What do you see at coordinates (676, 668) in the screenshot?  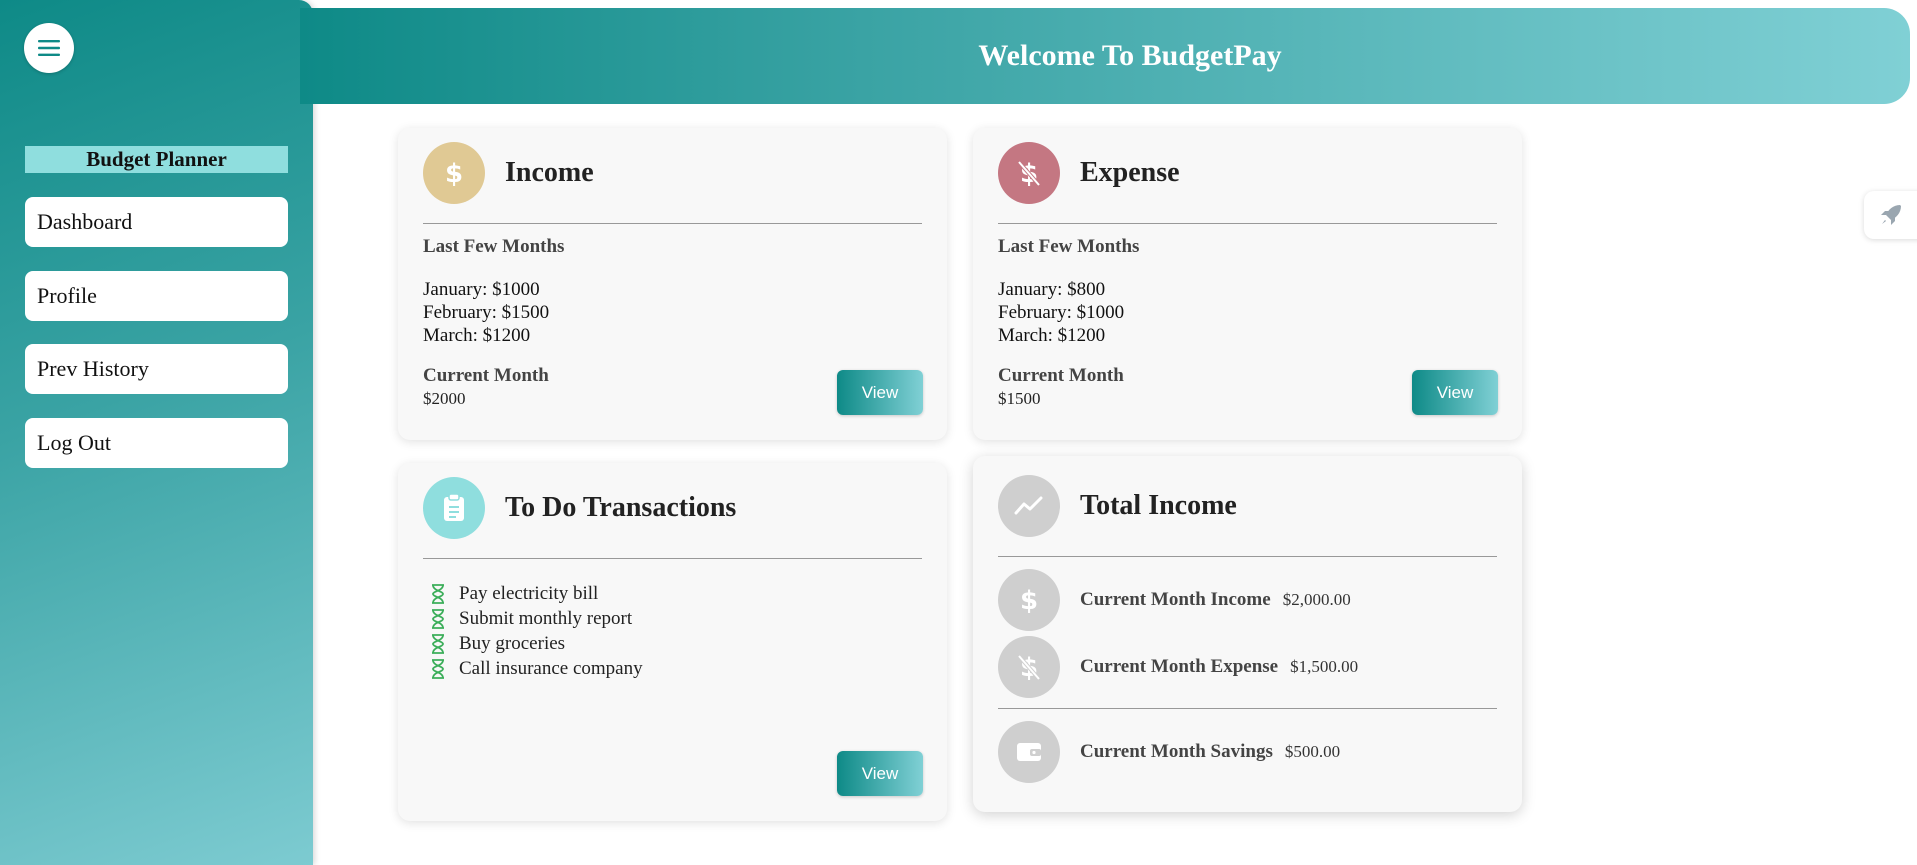 I see `todo-item: Call insurance company` at bounding box center [676, 668].